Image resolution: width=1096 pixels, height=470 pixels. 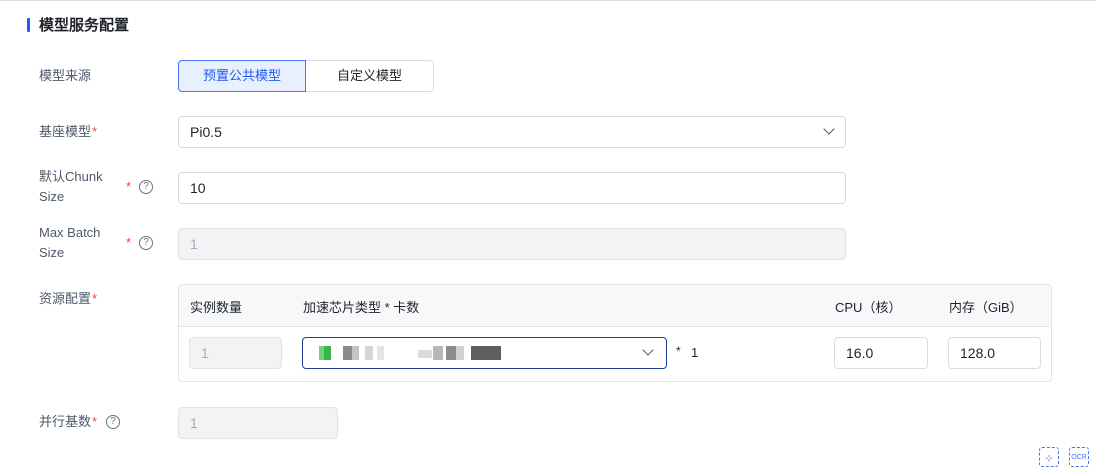 I want to click on chip-type-select, so click(x=484, y=353).